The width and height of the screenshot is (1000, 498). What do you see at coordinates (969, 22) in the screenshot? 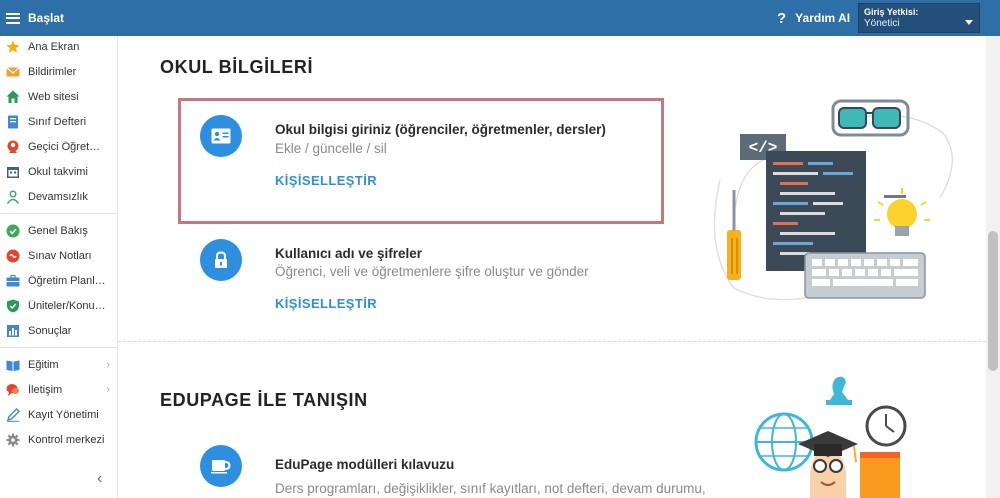
I see `caret-down-icon` at bounding box center [969, 22].